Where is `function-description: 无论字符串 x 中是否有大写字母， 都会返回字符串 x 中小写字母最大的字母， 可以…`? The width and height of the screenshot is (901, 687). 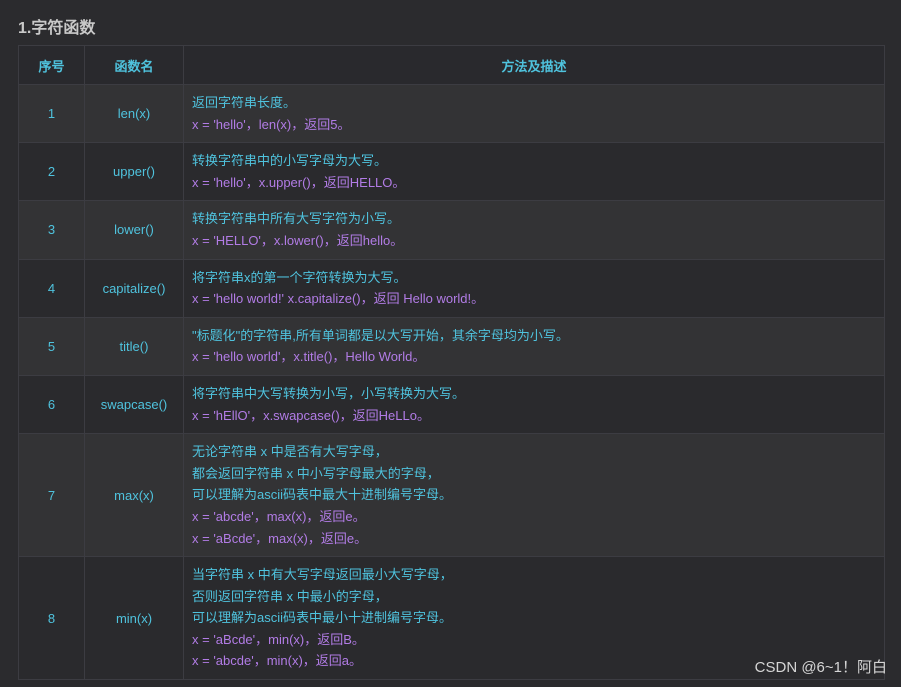
function-description: 无论字符串 x 中是否有大写字母， 都会返回字符串 x 中小写字母最大的字母， 可以… is located at coordinates (534, 495).